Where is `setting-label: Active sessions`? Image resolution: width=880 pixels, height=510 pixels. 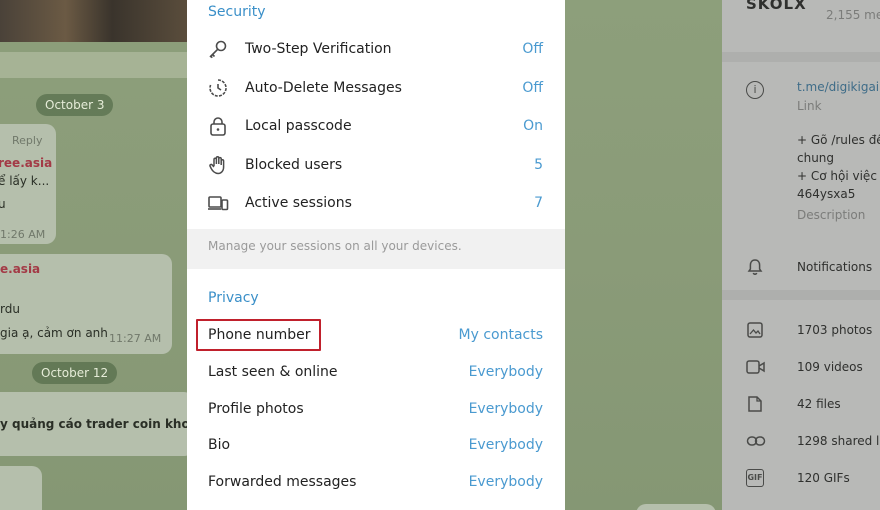 setting-label: Active sessions is located at coordinates (298, 203).